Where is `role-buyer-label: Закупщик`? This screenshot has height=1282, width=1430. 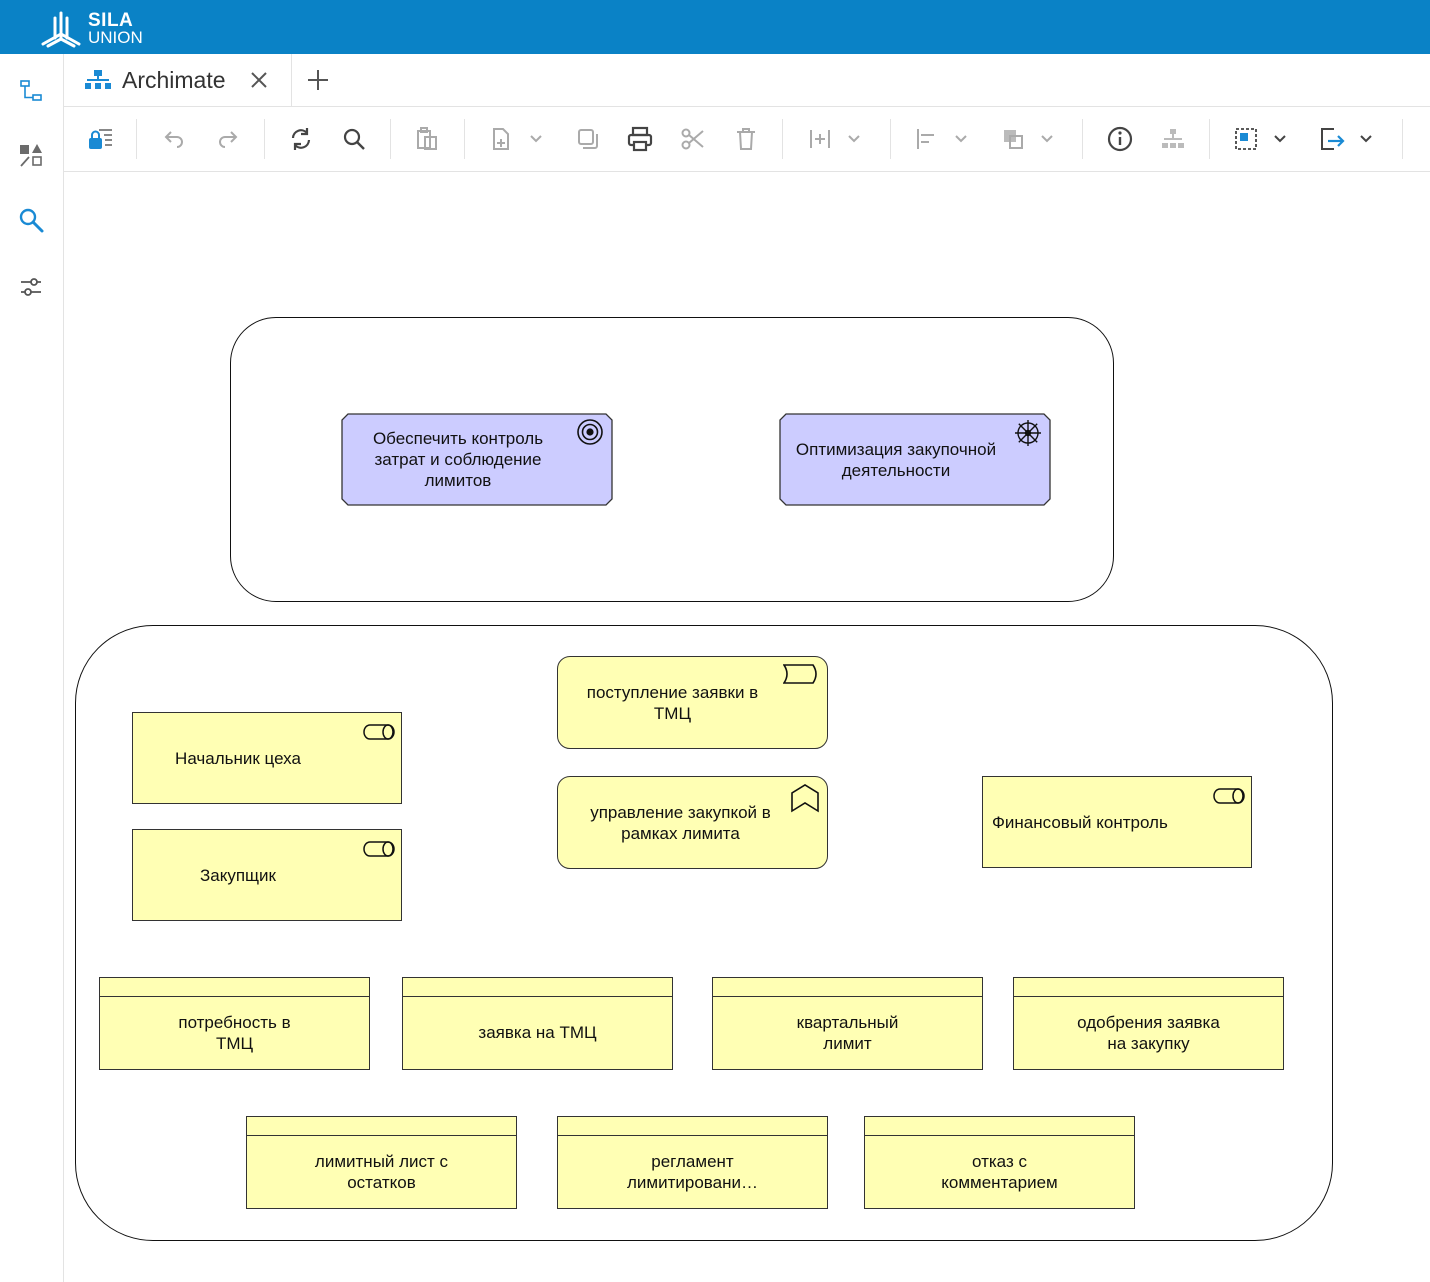 role-buyer-label: Закупщик is located at coordinates (238, 875).